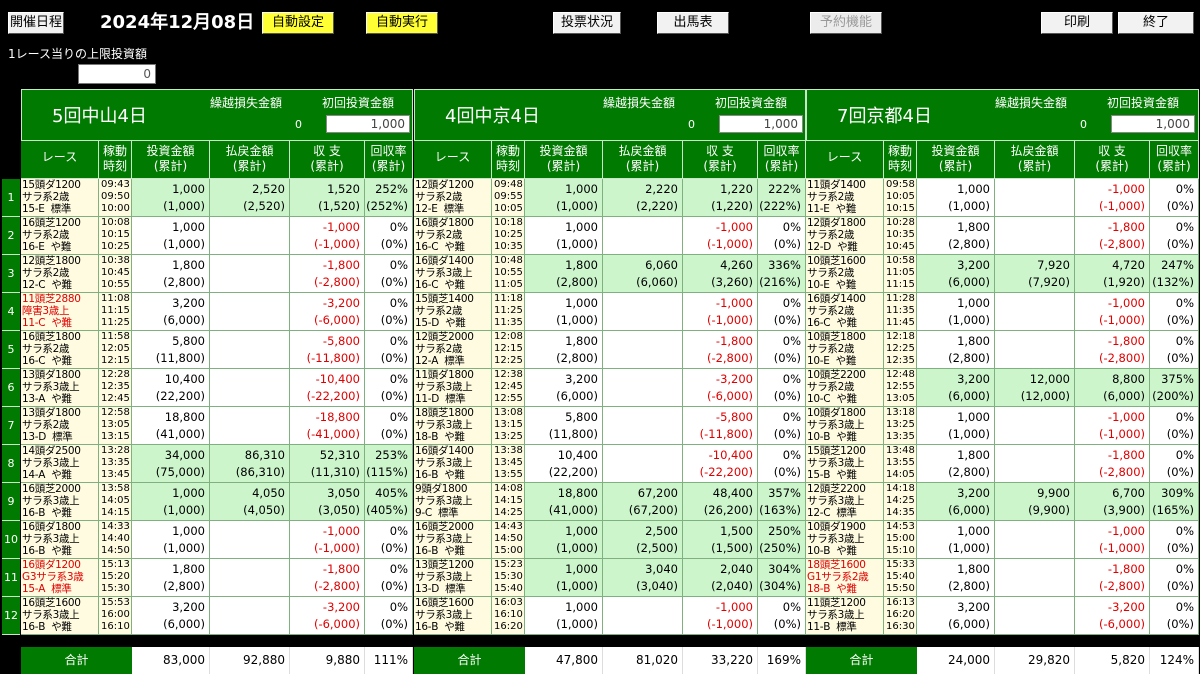  What do you see at coordinates (60, 350) in the screenshot?
I see `race-info: 16頭芝1800 サラ系2歳 16-C や難` at bounding box center [60, 350].